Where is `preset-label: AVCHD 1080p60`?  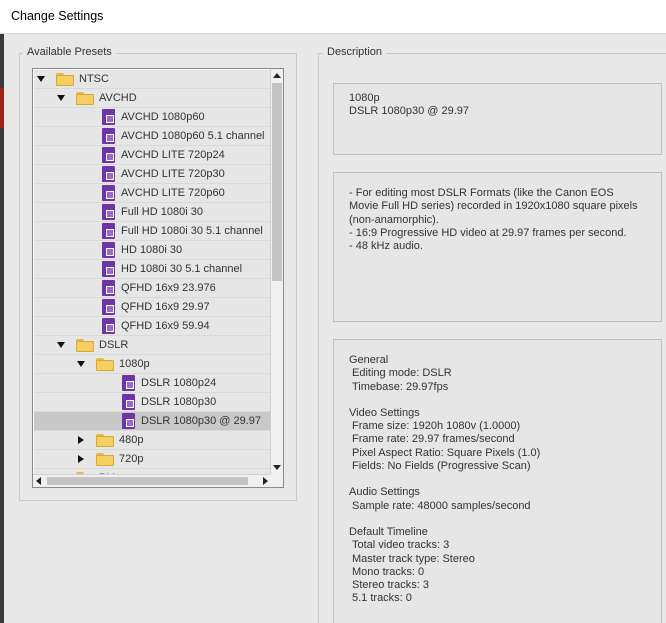
preset-label: AVCHD 1080p60 is located at coordinates (163, 117).